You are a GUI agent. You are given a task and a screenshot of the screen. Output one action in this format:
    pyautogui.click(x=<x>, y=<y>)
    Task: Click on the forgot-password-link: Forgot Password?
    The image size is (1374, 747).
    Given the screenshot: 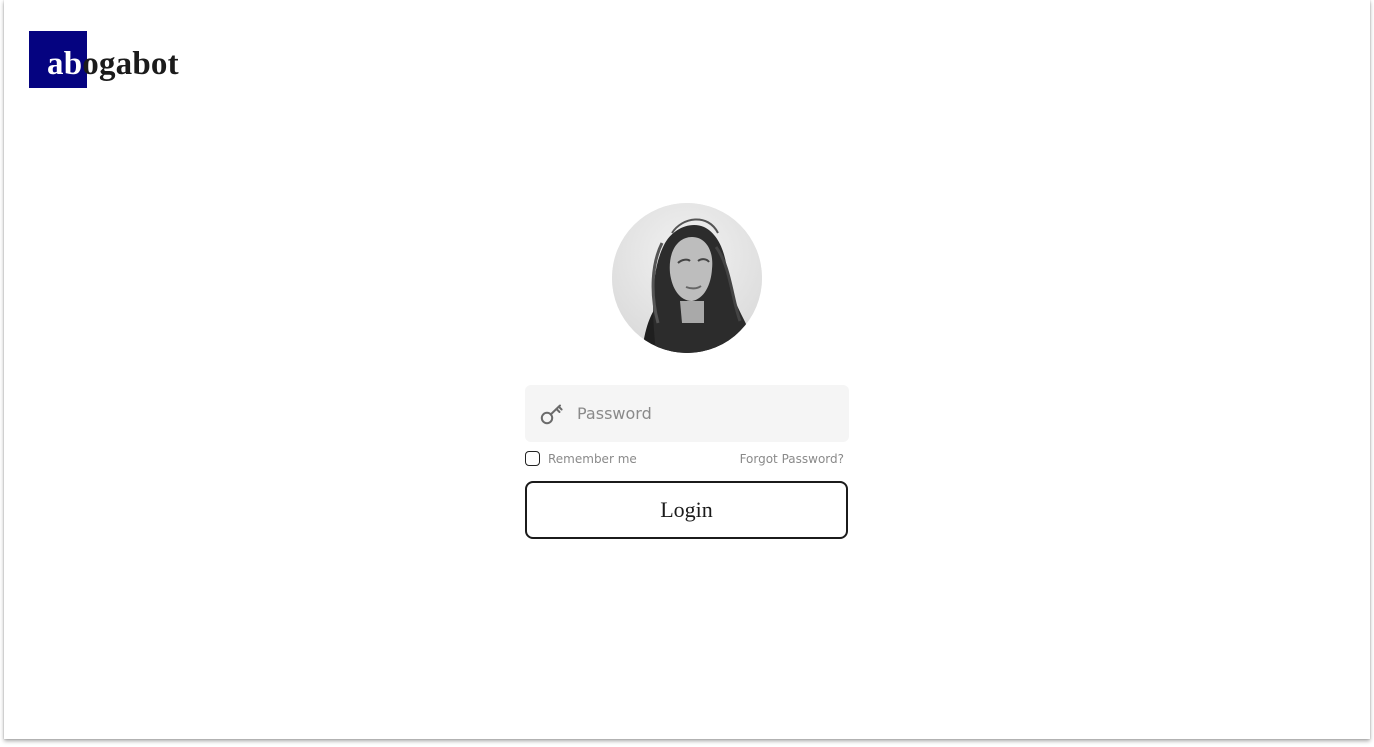 What is the action you would take?
    pyautogui.click(x=792, y=459)
    